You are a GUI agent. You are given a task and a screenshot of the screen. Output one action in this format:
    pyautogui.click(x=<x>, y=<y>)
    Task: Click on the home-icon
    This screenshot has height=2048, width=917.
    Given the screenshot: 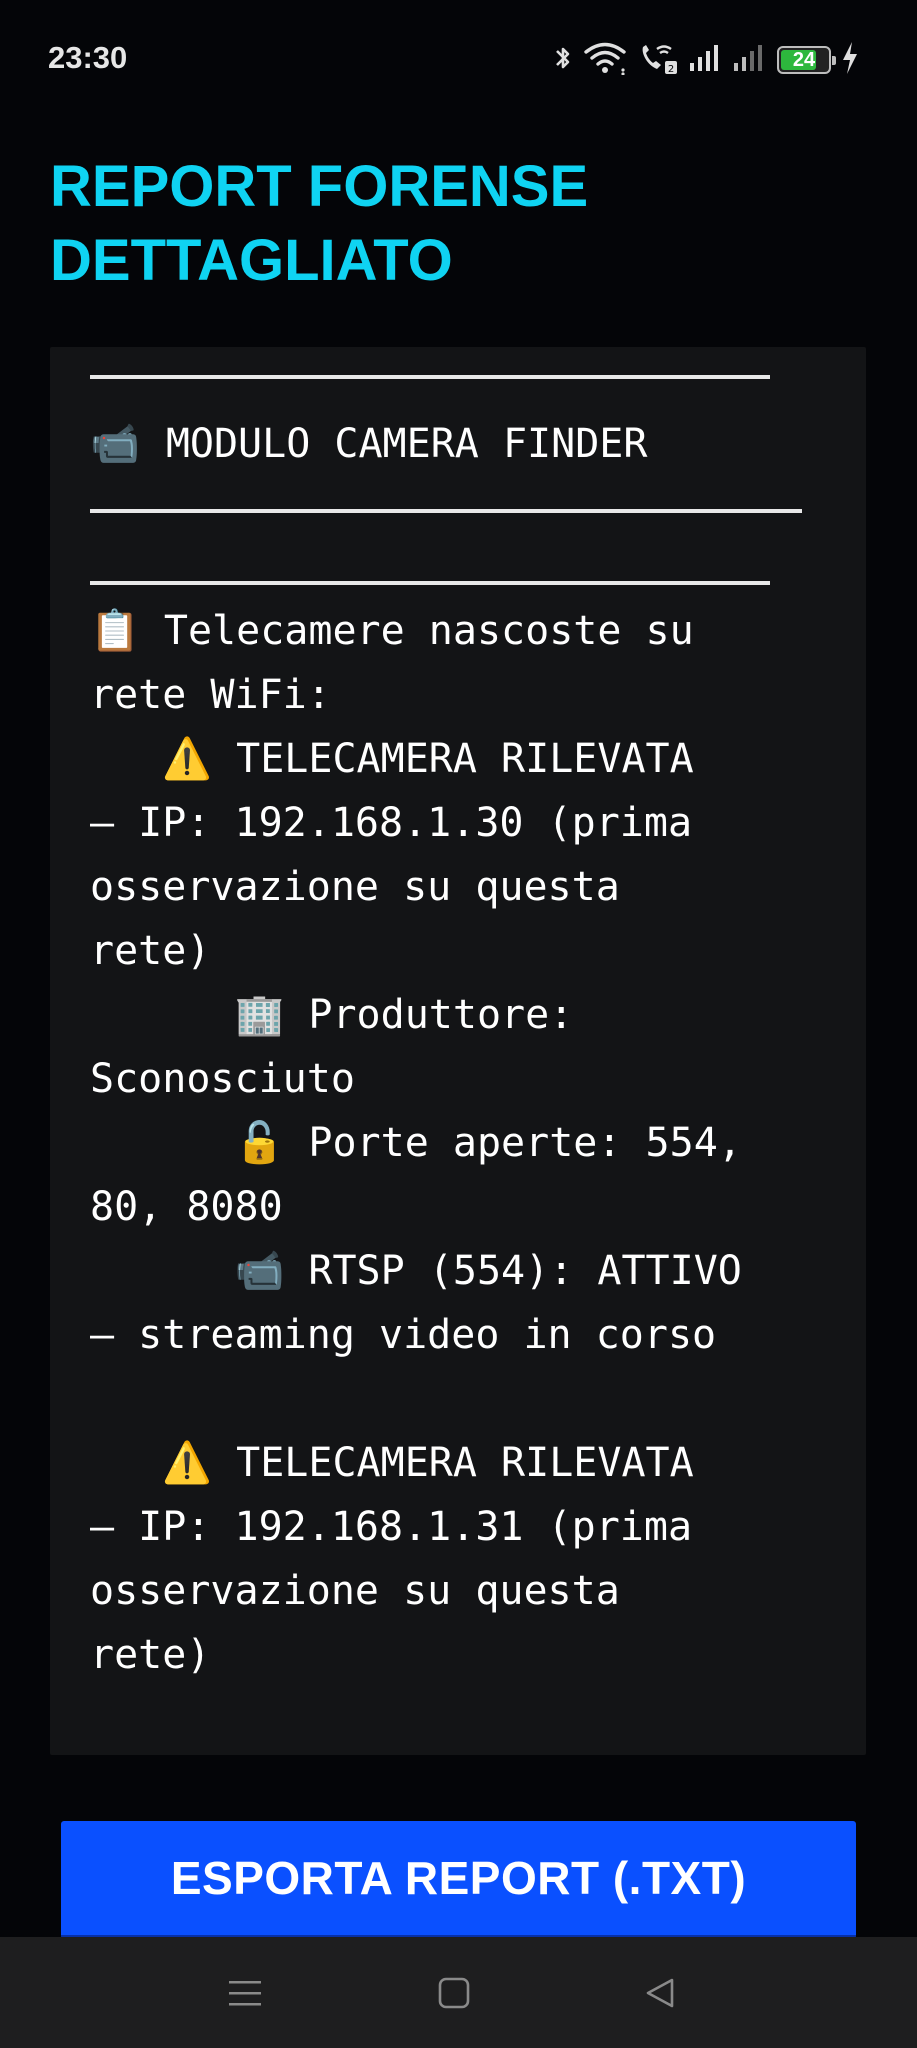 What is the action you would take?
    pyautogui.click(x=454, y=1993)
    